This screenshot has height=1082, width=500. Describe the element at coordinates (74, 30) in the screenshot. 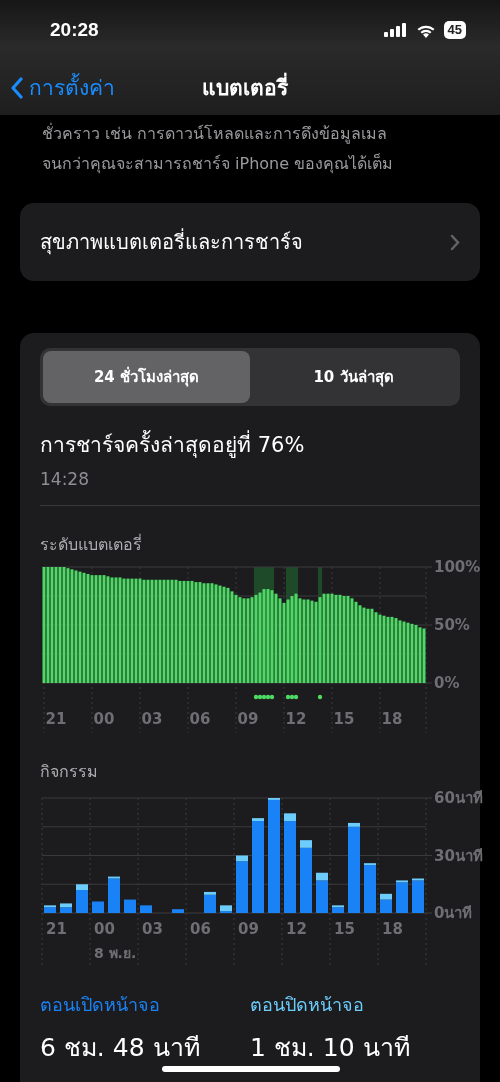

I see `status-time: 20:28` at that location.